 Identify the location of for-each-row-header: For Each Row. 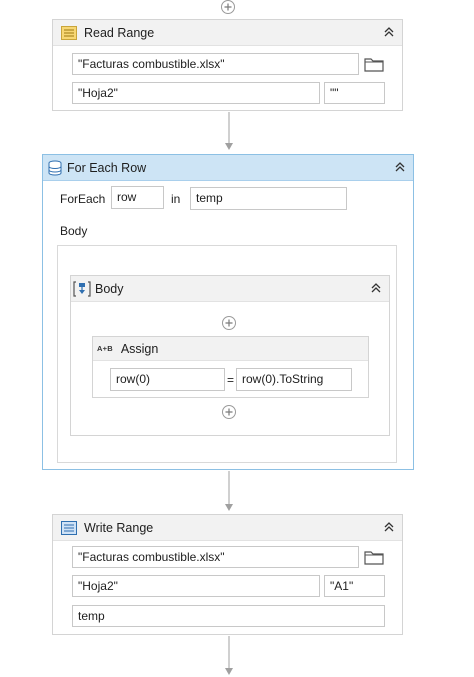
(228, 168).